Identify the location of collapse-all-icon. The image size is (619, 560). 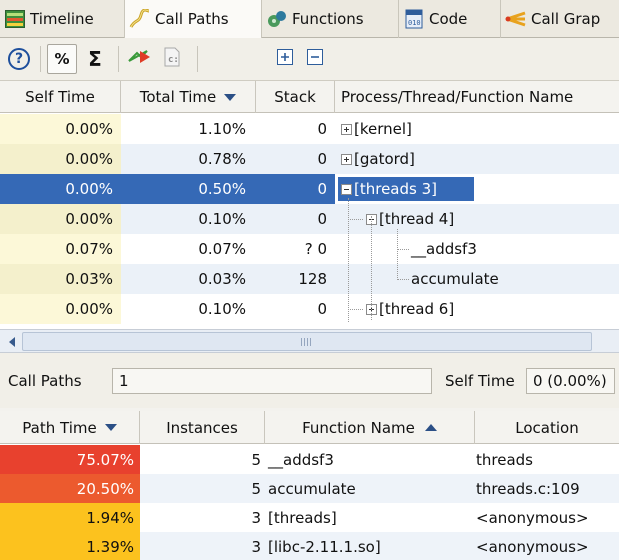
(315, 59).